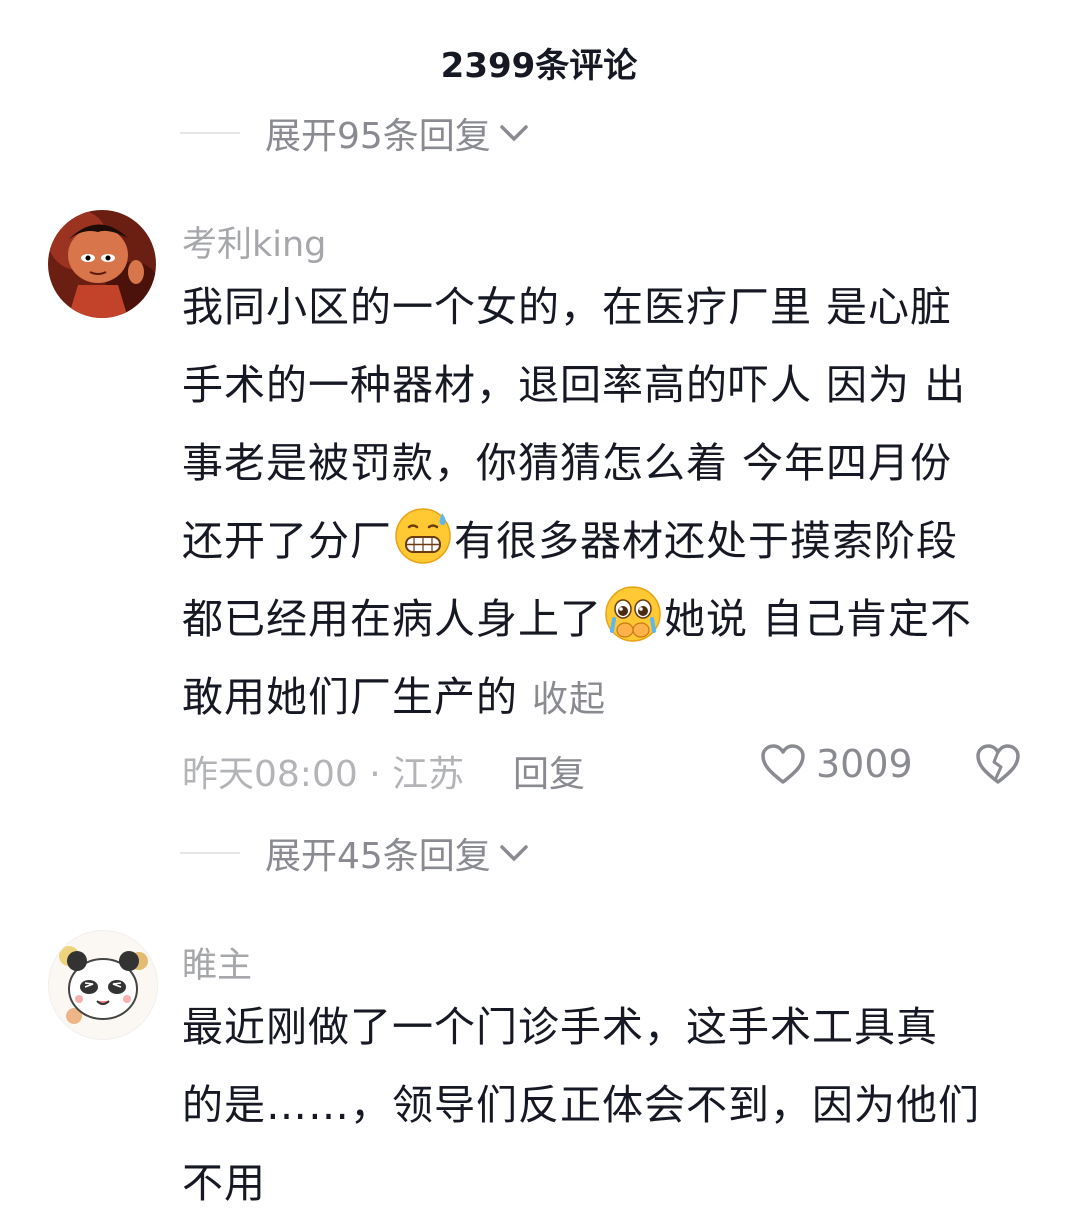 This screenshot has height=1225, width=1078. I want to click on username: 考利king, so click(254, 241).